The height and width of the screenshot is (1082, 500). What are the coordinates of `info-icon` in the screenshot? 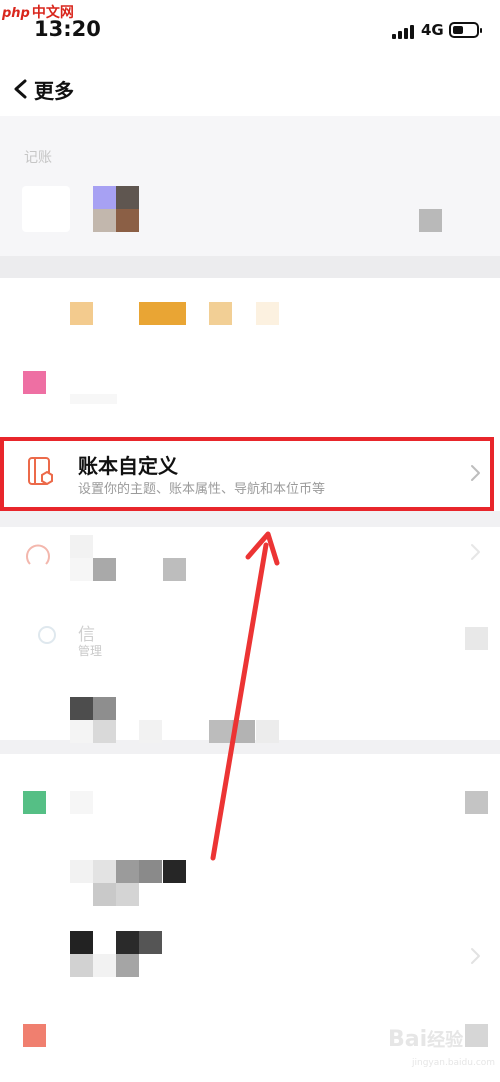 It's located at (47, 635).